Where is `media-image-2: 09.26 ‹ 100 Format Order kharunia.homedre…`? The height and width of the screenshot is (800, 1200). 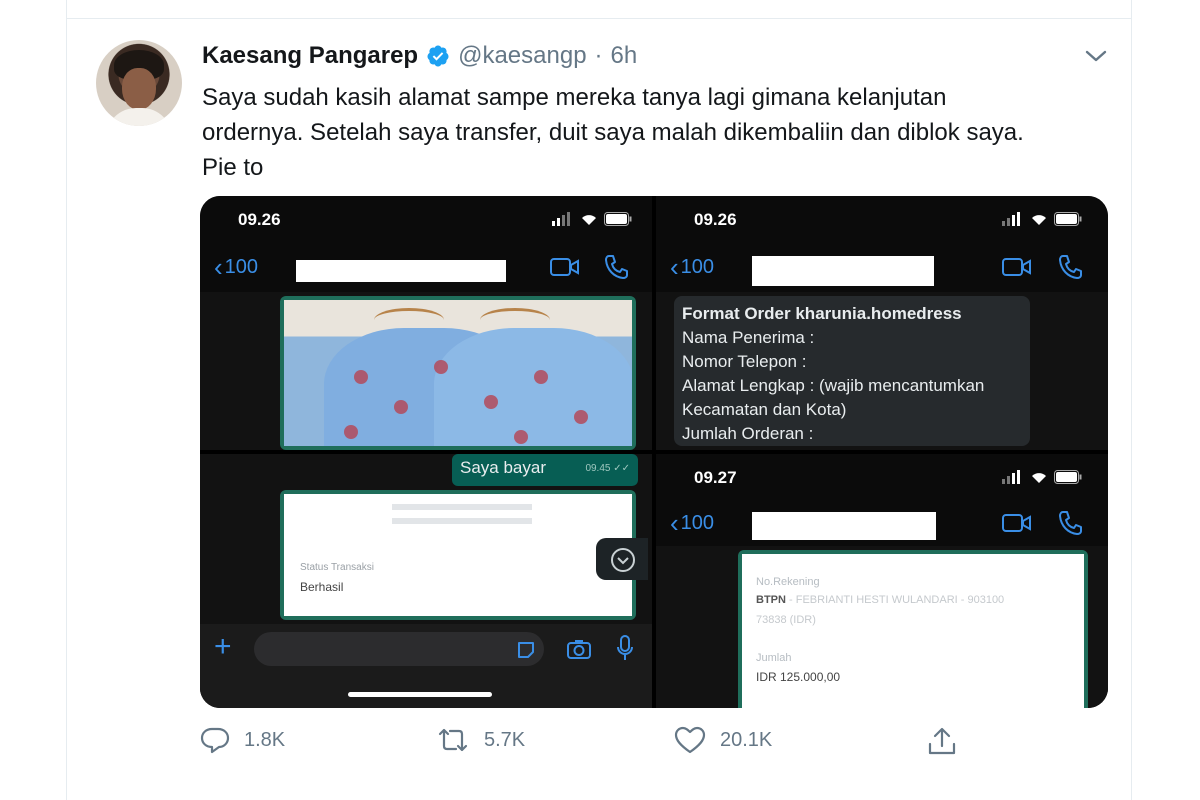 media-image-2: 09.26 ‹ 100 Format Order kharunia.homedre… is located at coordinates (882, 323).